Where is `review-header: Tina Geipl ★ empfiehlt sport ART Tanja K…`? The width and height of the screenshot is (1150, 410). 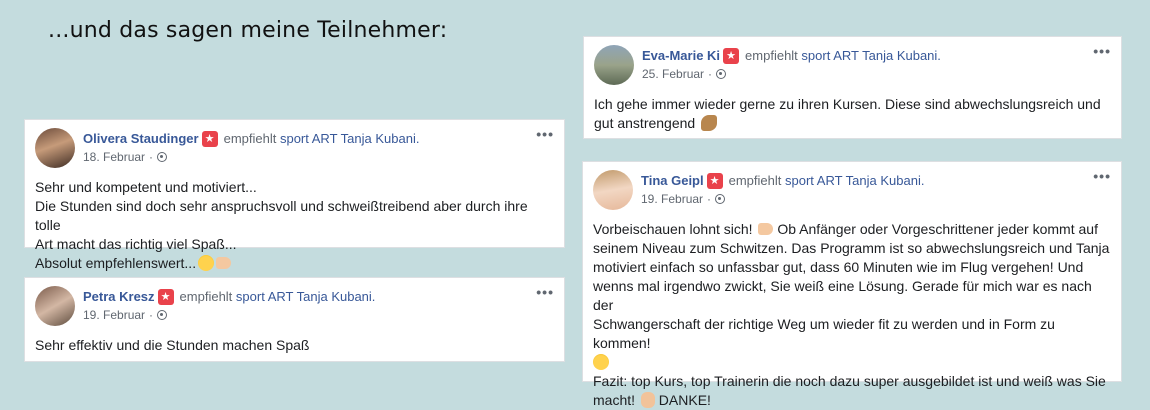
review-header: Tina Geipl ★ empfiehlt sport ART Tanja K… is located at coordinates (852, 189).